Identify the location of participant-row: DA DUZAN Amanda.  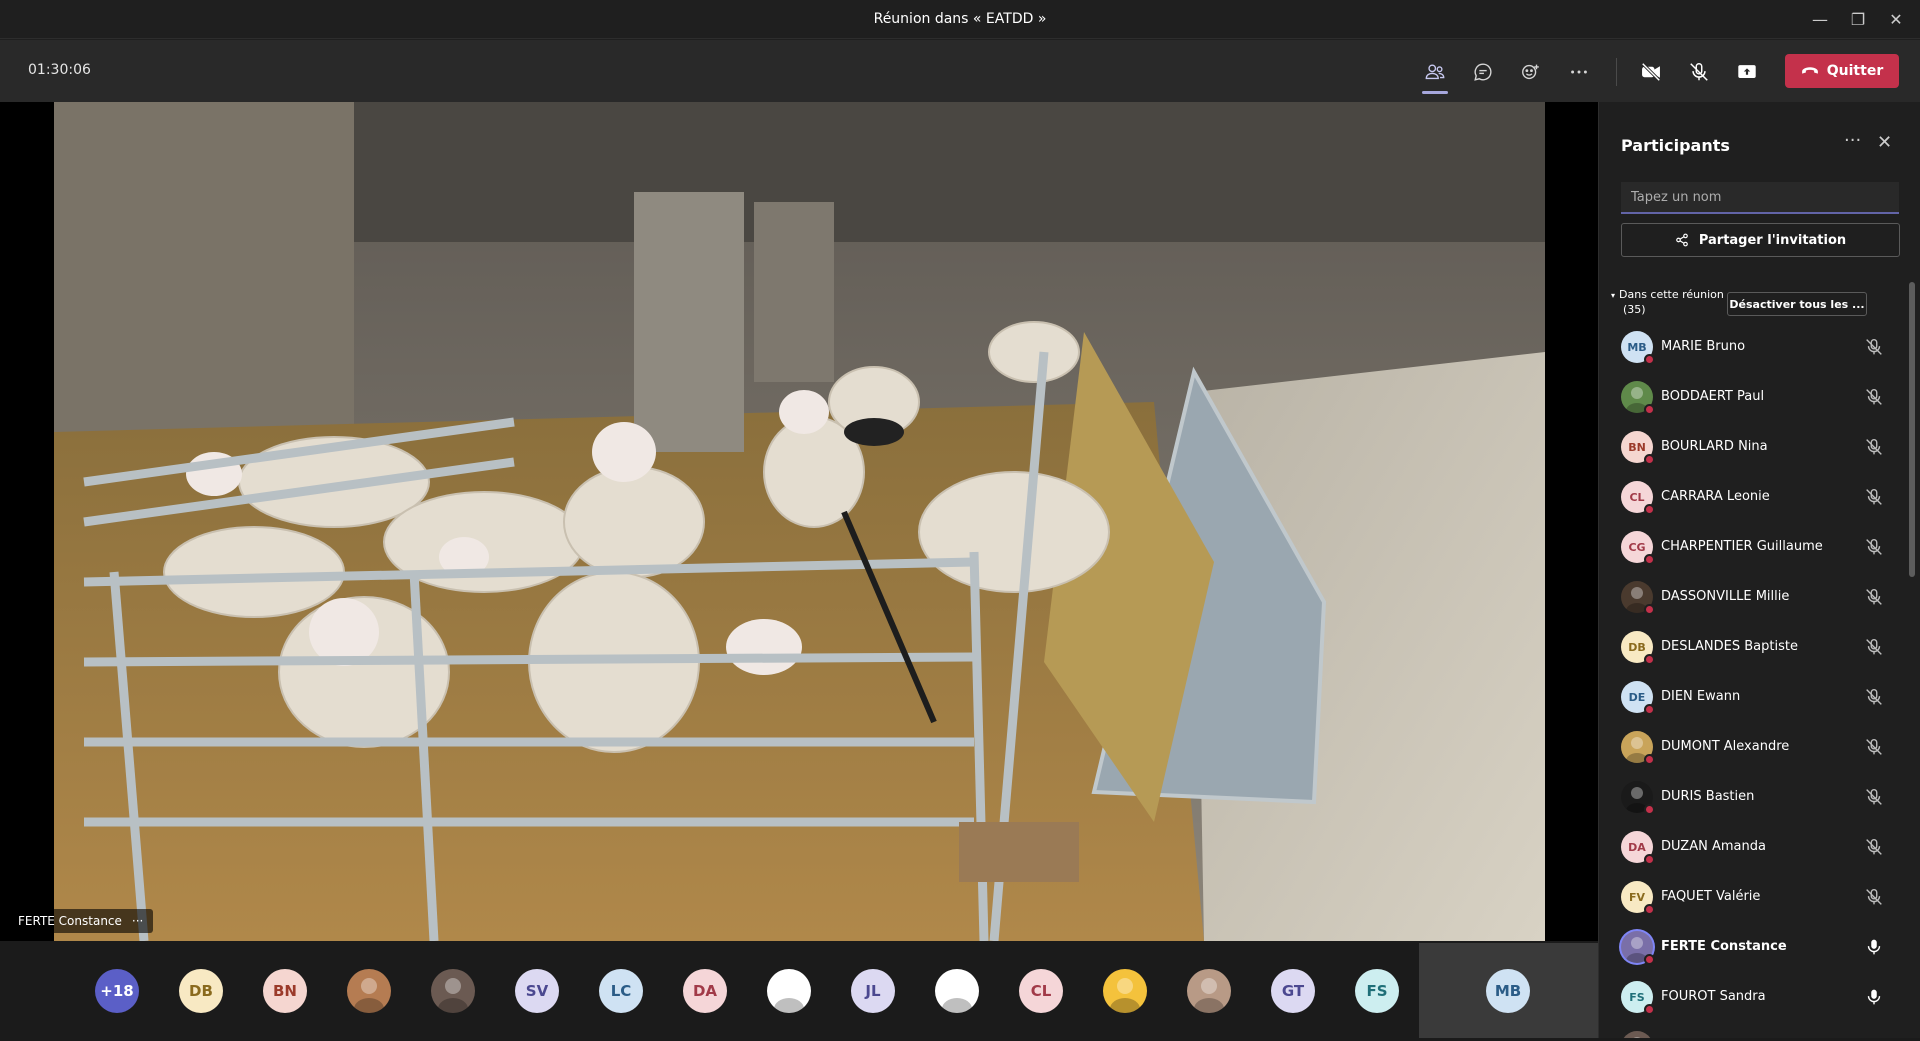
(1754, 847).